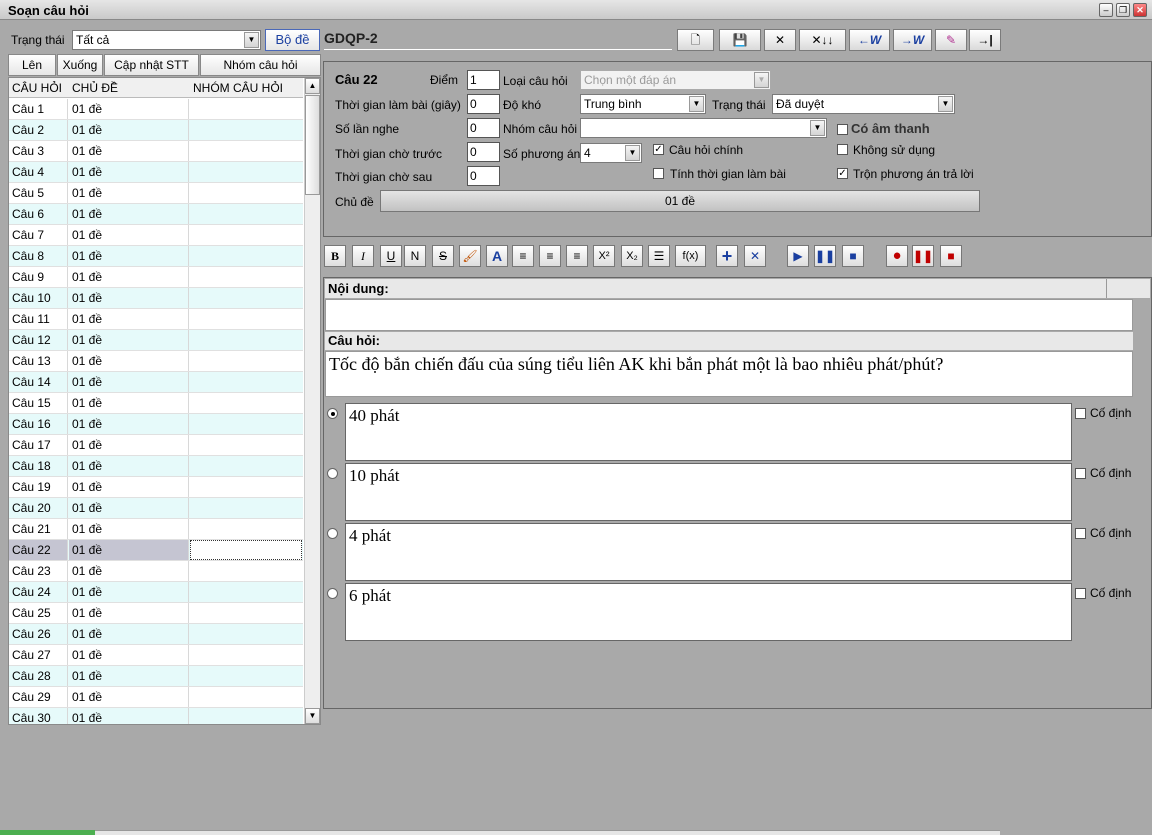  I want to click on restore-icon: ❐, so click(1123, 10).